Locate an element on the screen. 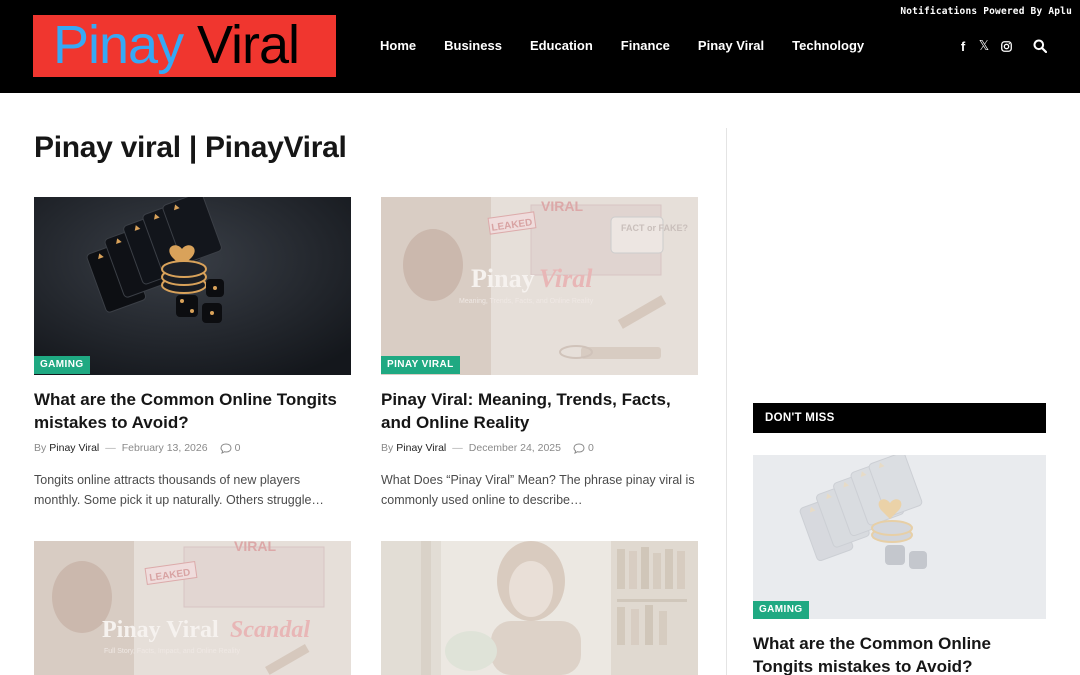 Image resolution: width=1080 pixels, height=675 pixels. post-2-author: Pinay Viral is located at coordinates (421, 448).